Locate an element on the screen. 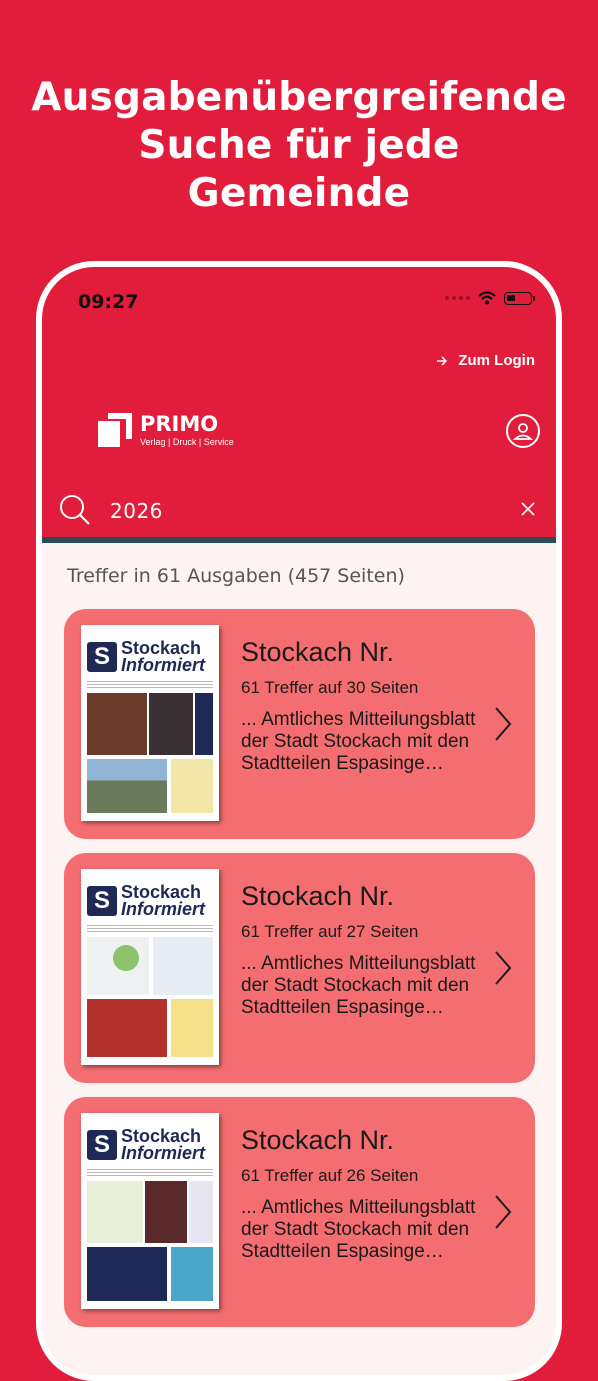 This screenshot has height=1381, width=598. primo-logo: PRIMO Verlag | Druck | Service is located at coordinates (166, 430).